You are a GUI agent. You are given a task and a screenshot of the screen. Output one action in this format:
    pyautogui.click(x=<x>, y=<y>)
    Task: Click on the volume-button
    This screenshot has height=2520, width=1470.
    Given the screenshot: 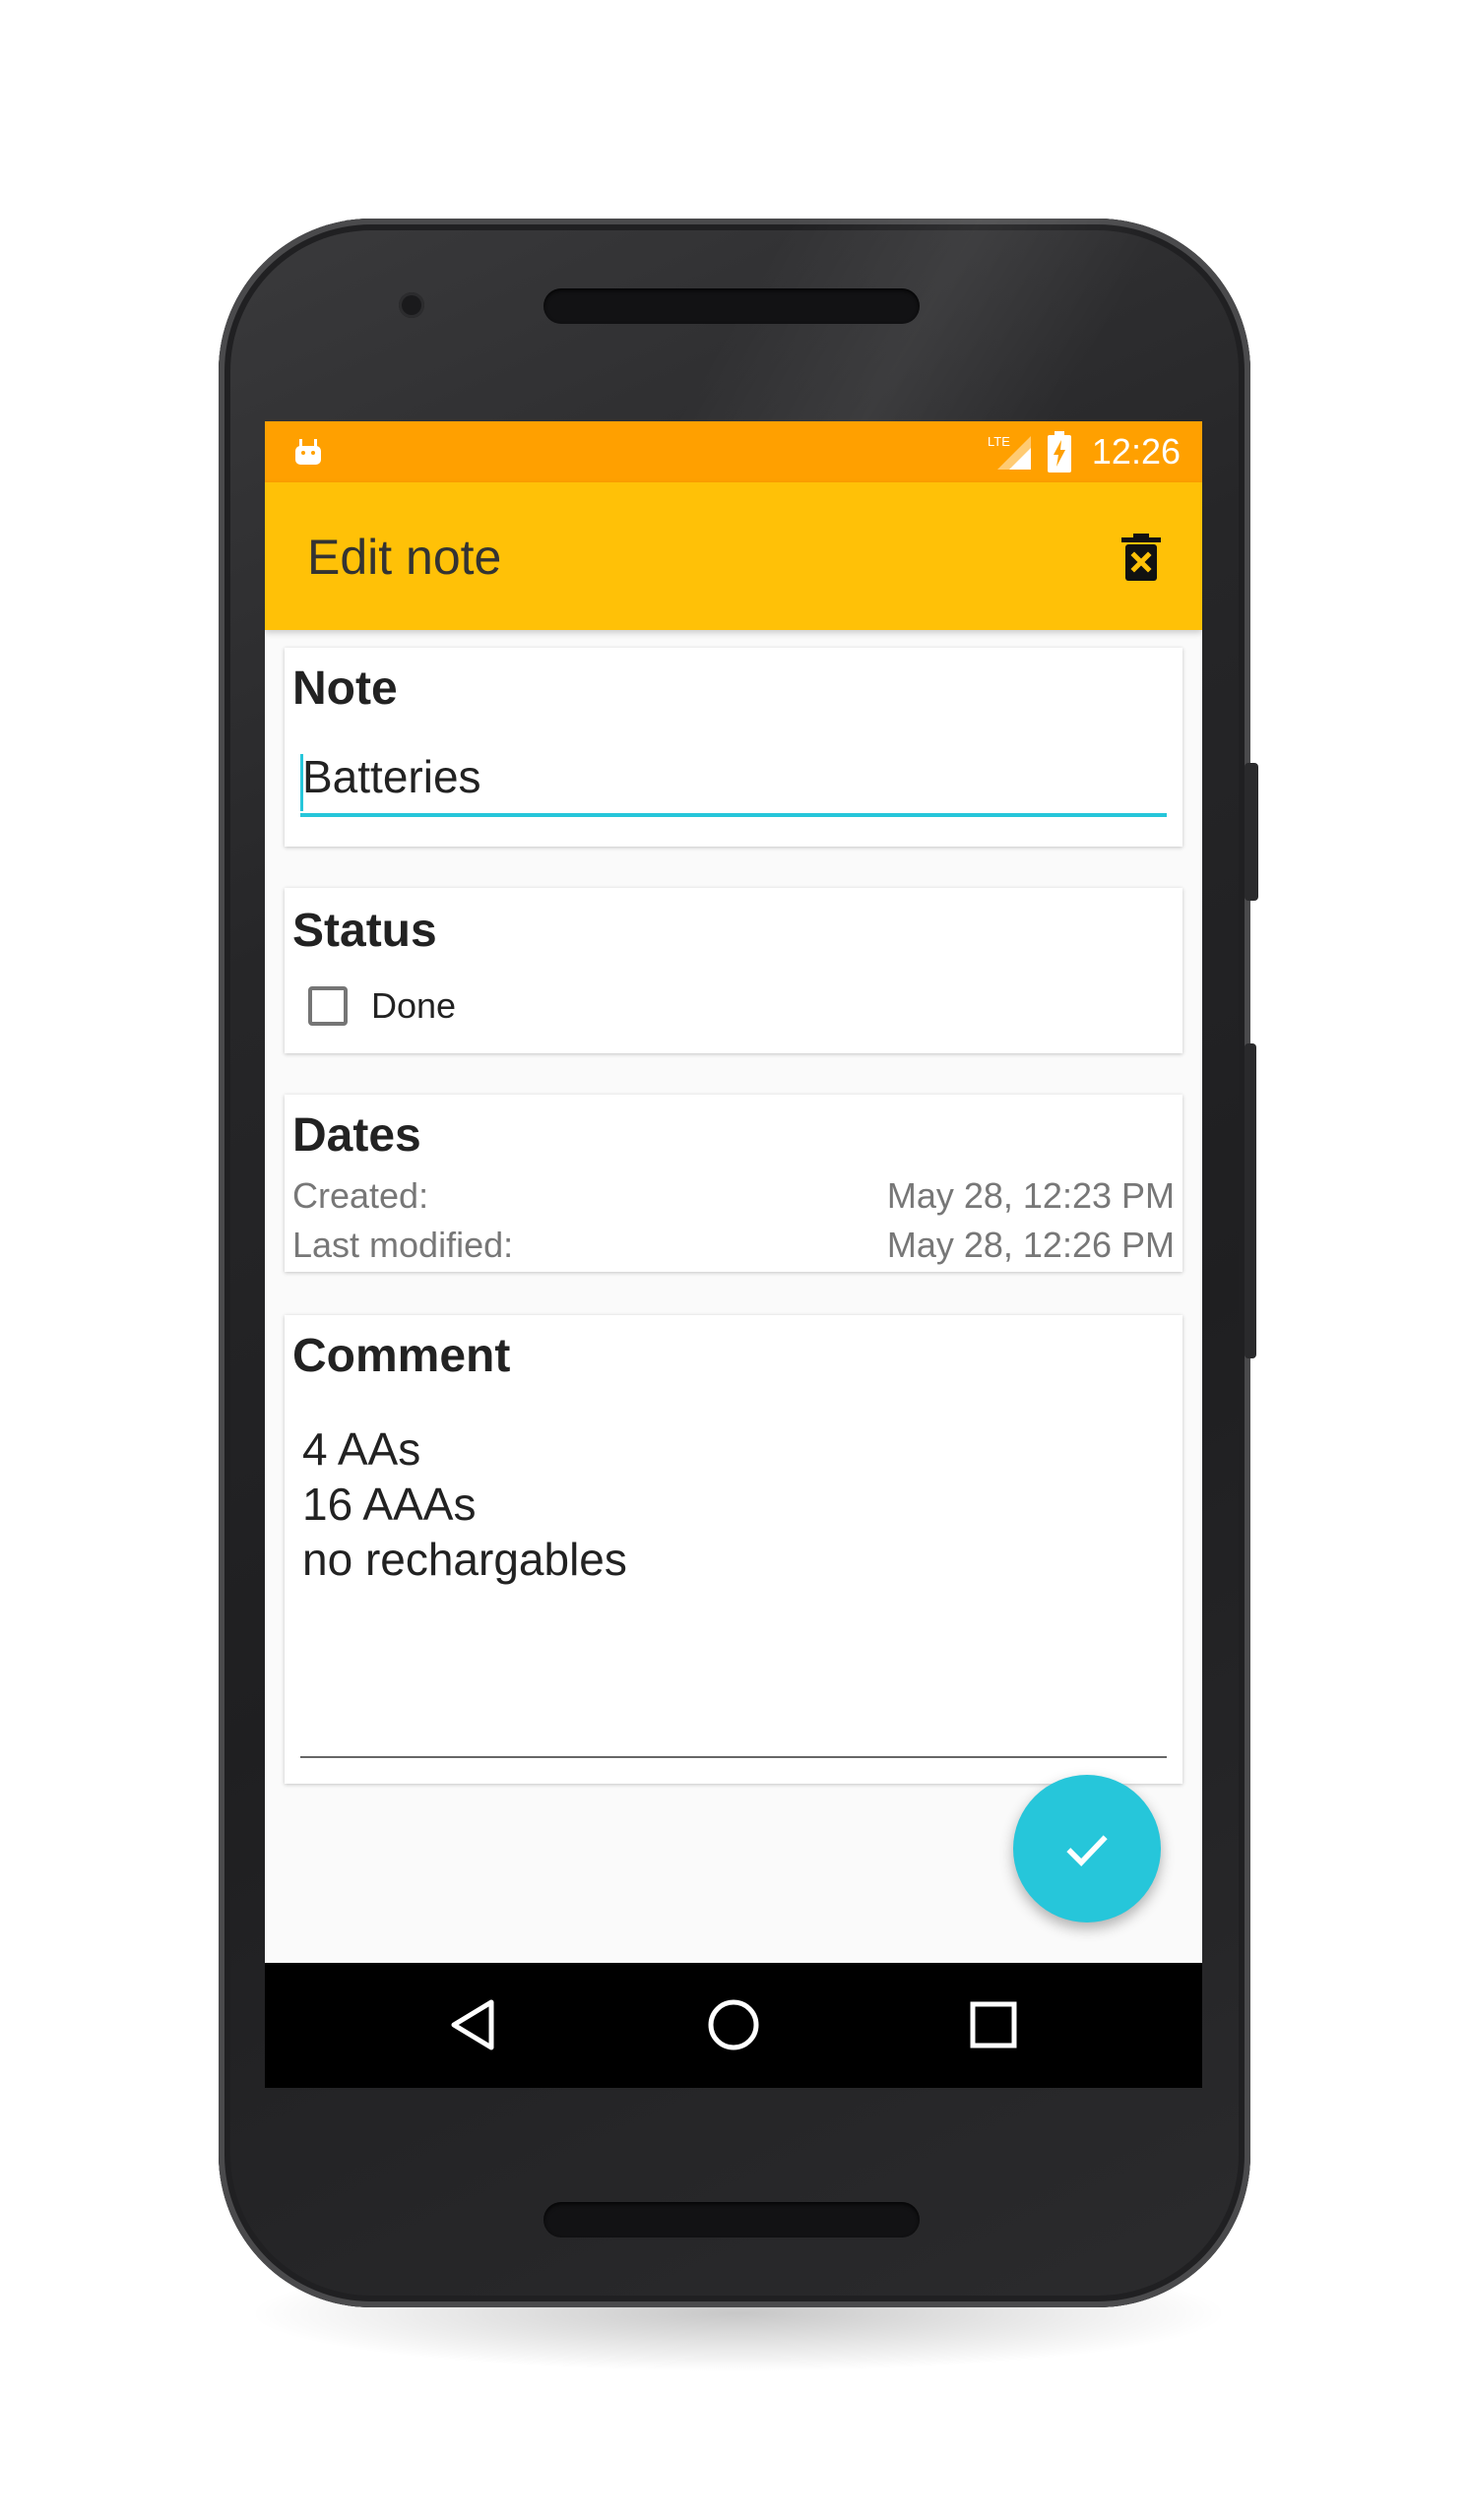 What is the action you would take?
    pyautogui.click(x=1250, y=1200)
    